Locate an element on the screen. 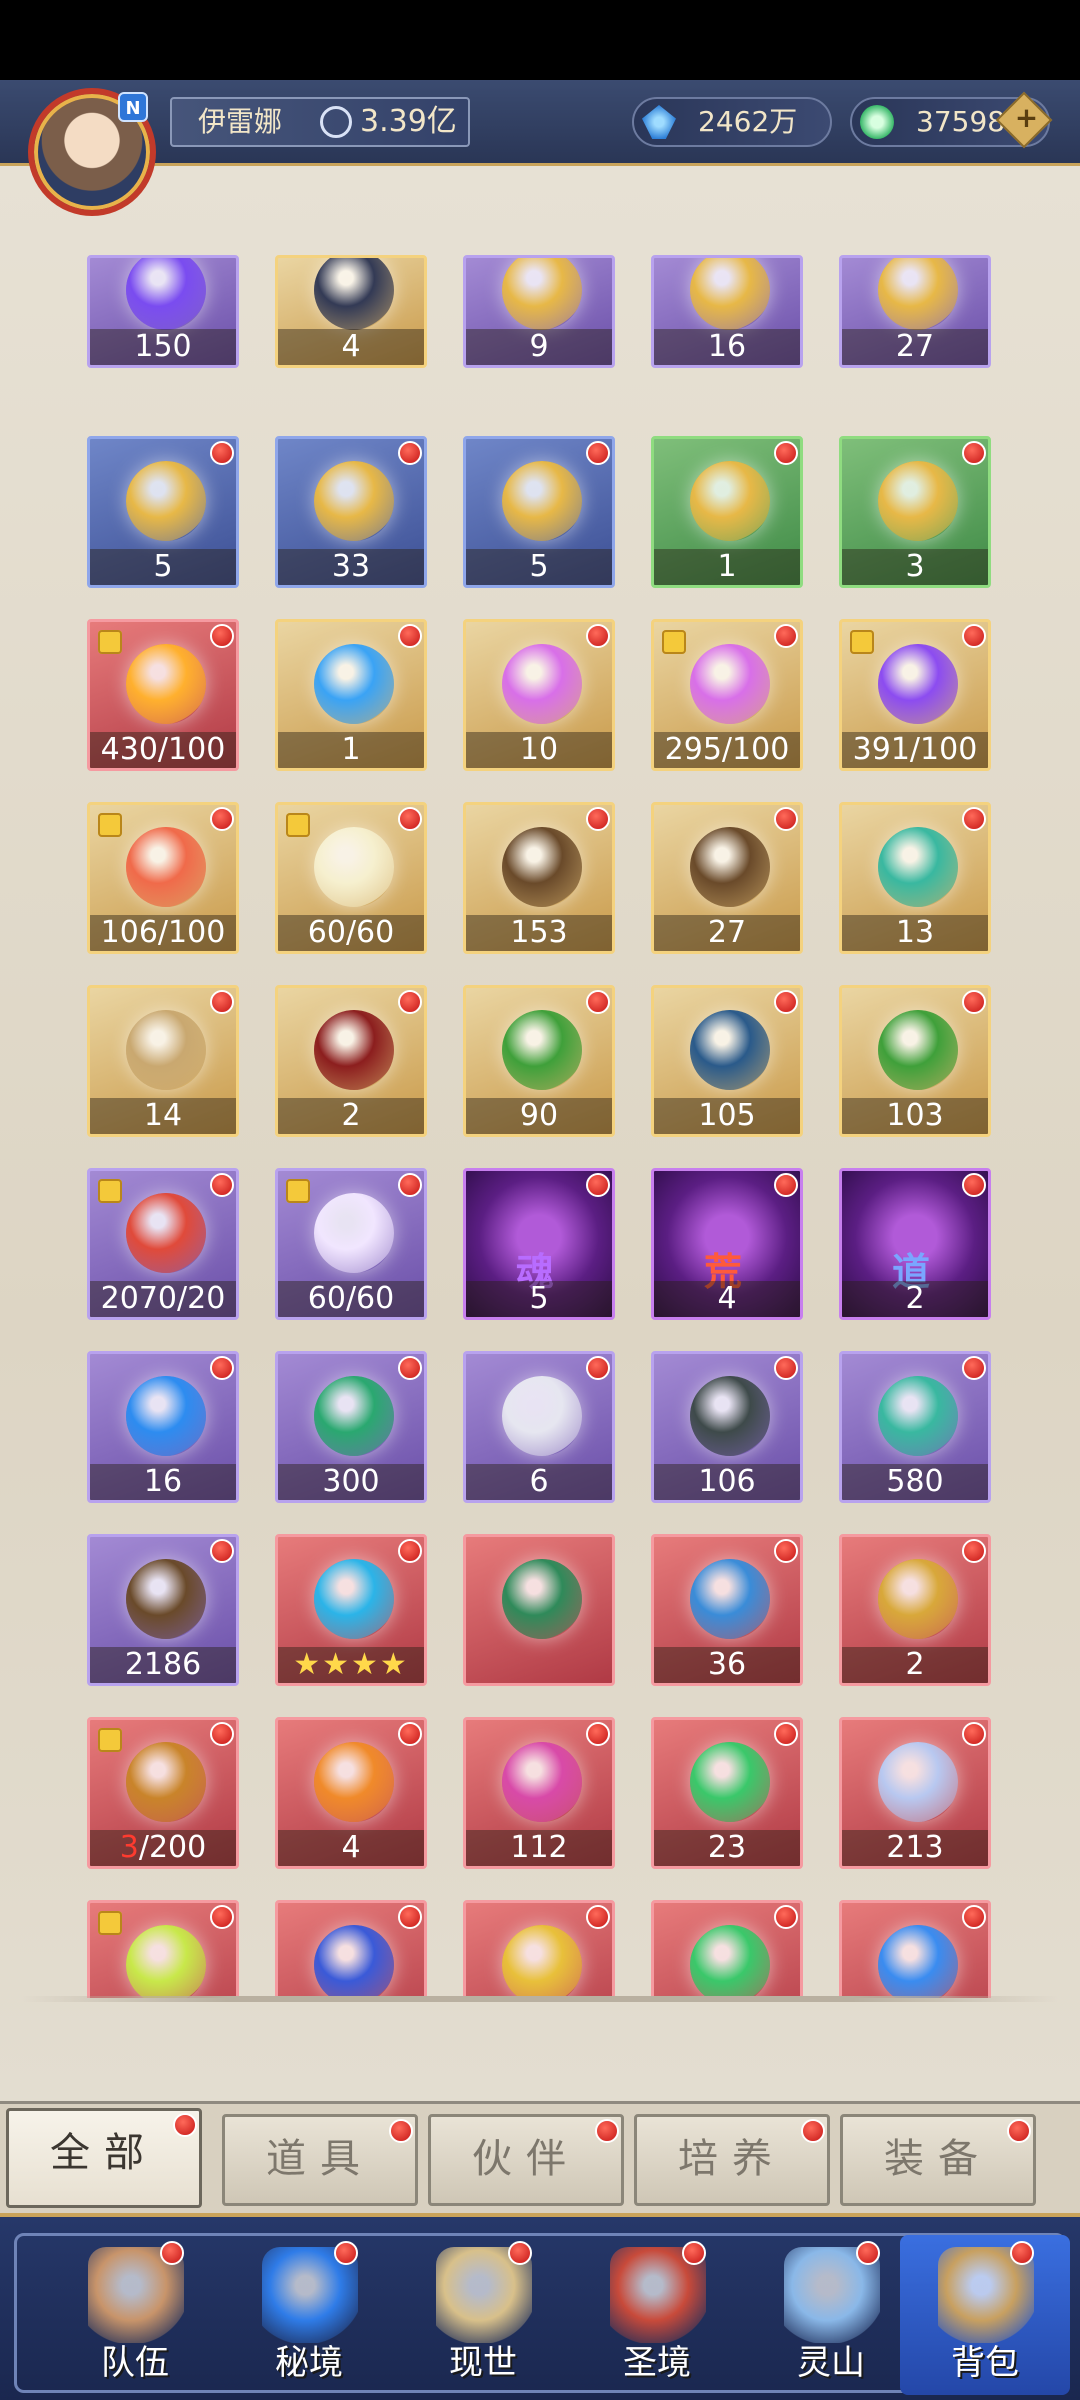 The height and width of the screenshot is (2400, 1080). inventory-item: 103 is located at coordinates (915, 1061).